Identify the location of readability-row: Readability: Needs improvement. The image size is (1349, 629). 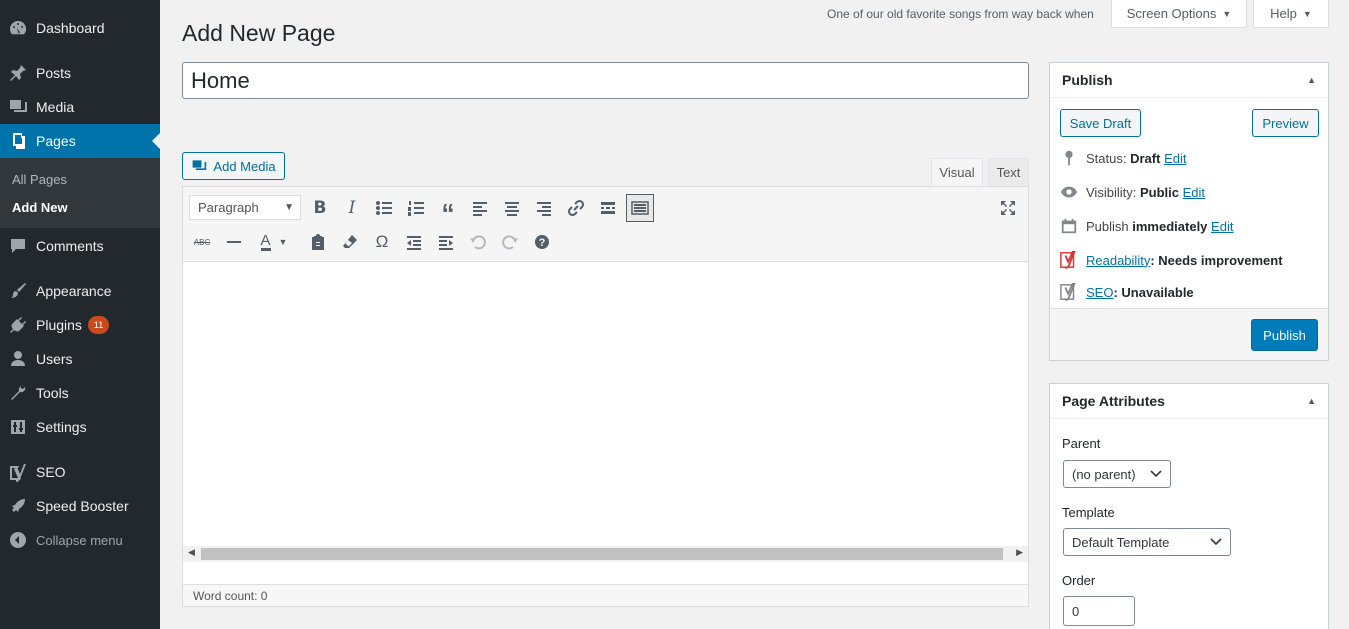
(1171, 260).